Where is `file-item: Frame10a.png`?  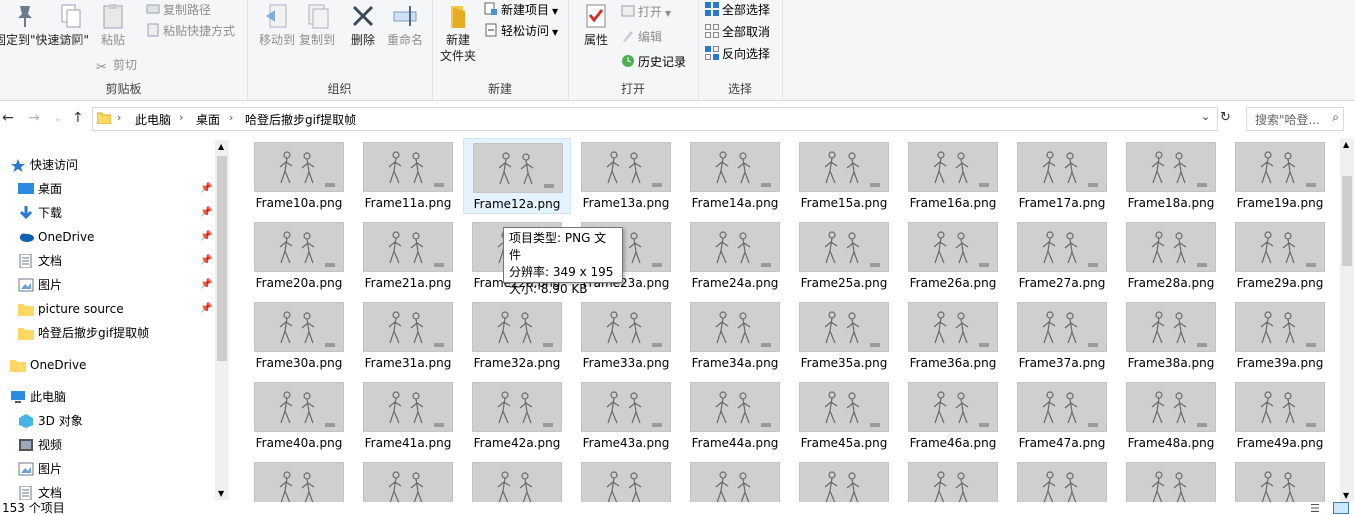
file-item: Frame10a.png is located at coordinates (299, 176).